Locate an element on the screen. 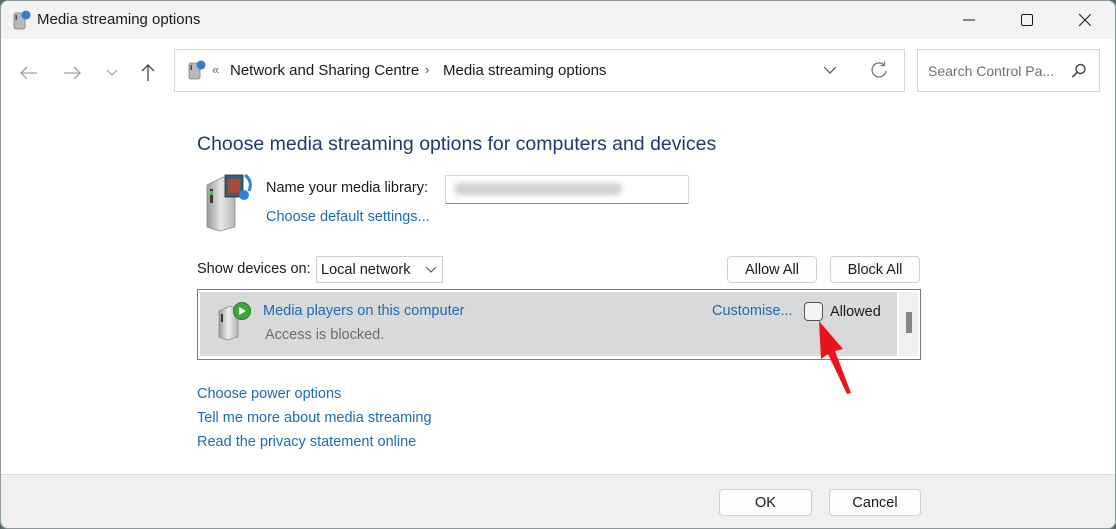 This screenshot has height=529, width=1116. device-status: Access is blocked. is located at coordinates (325, 335).